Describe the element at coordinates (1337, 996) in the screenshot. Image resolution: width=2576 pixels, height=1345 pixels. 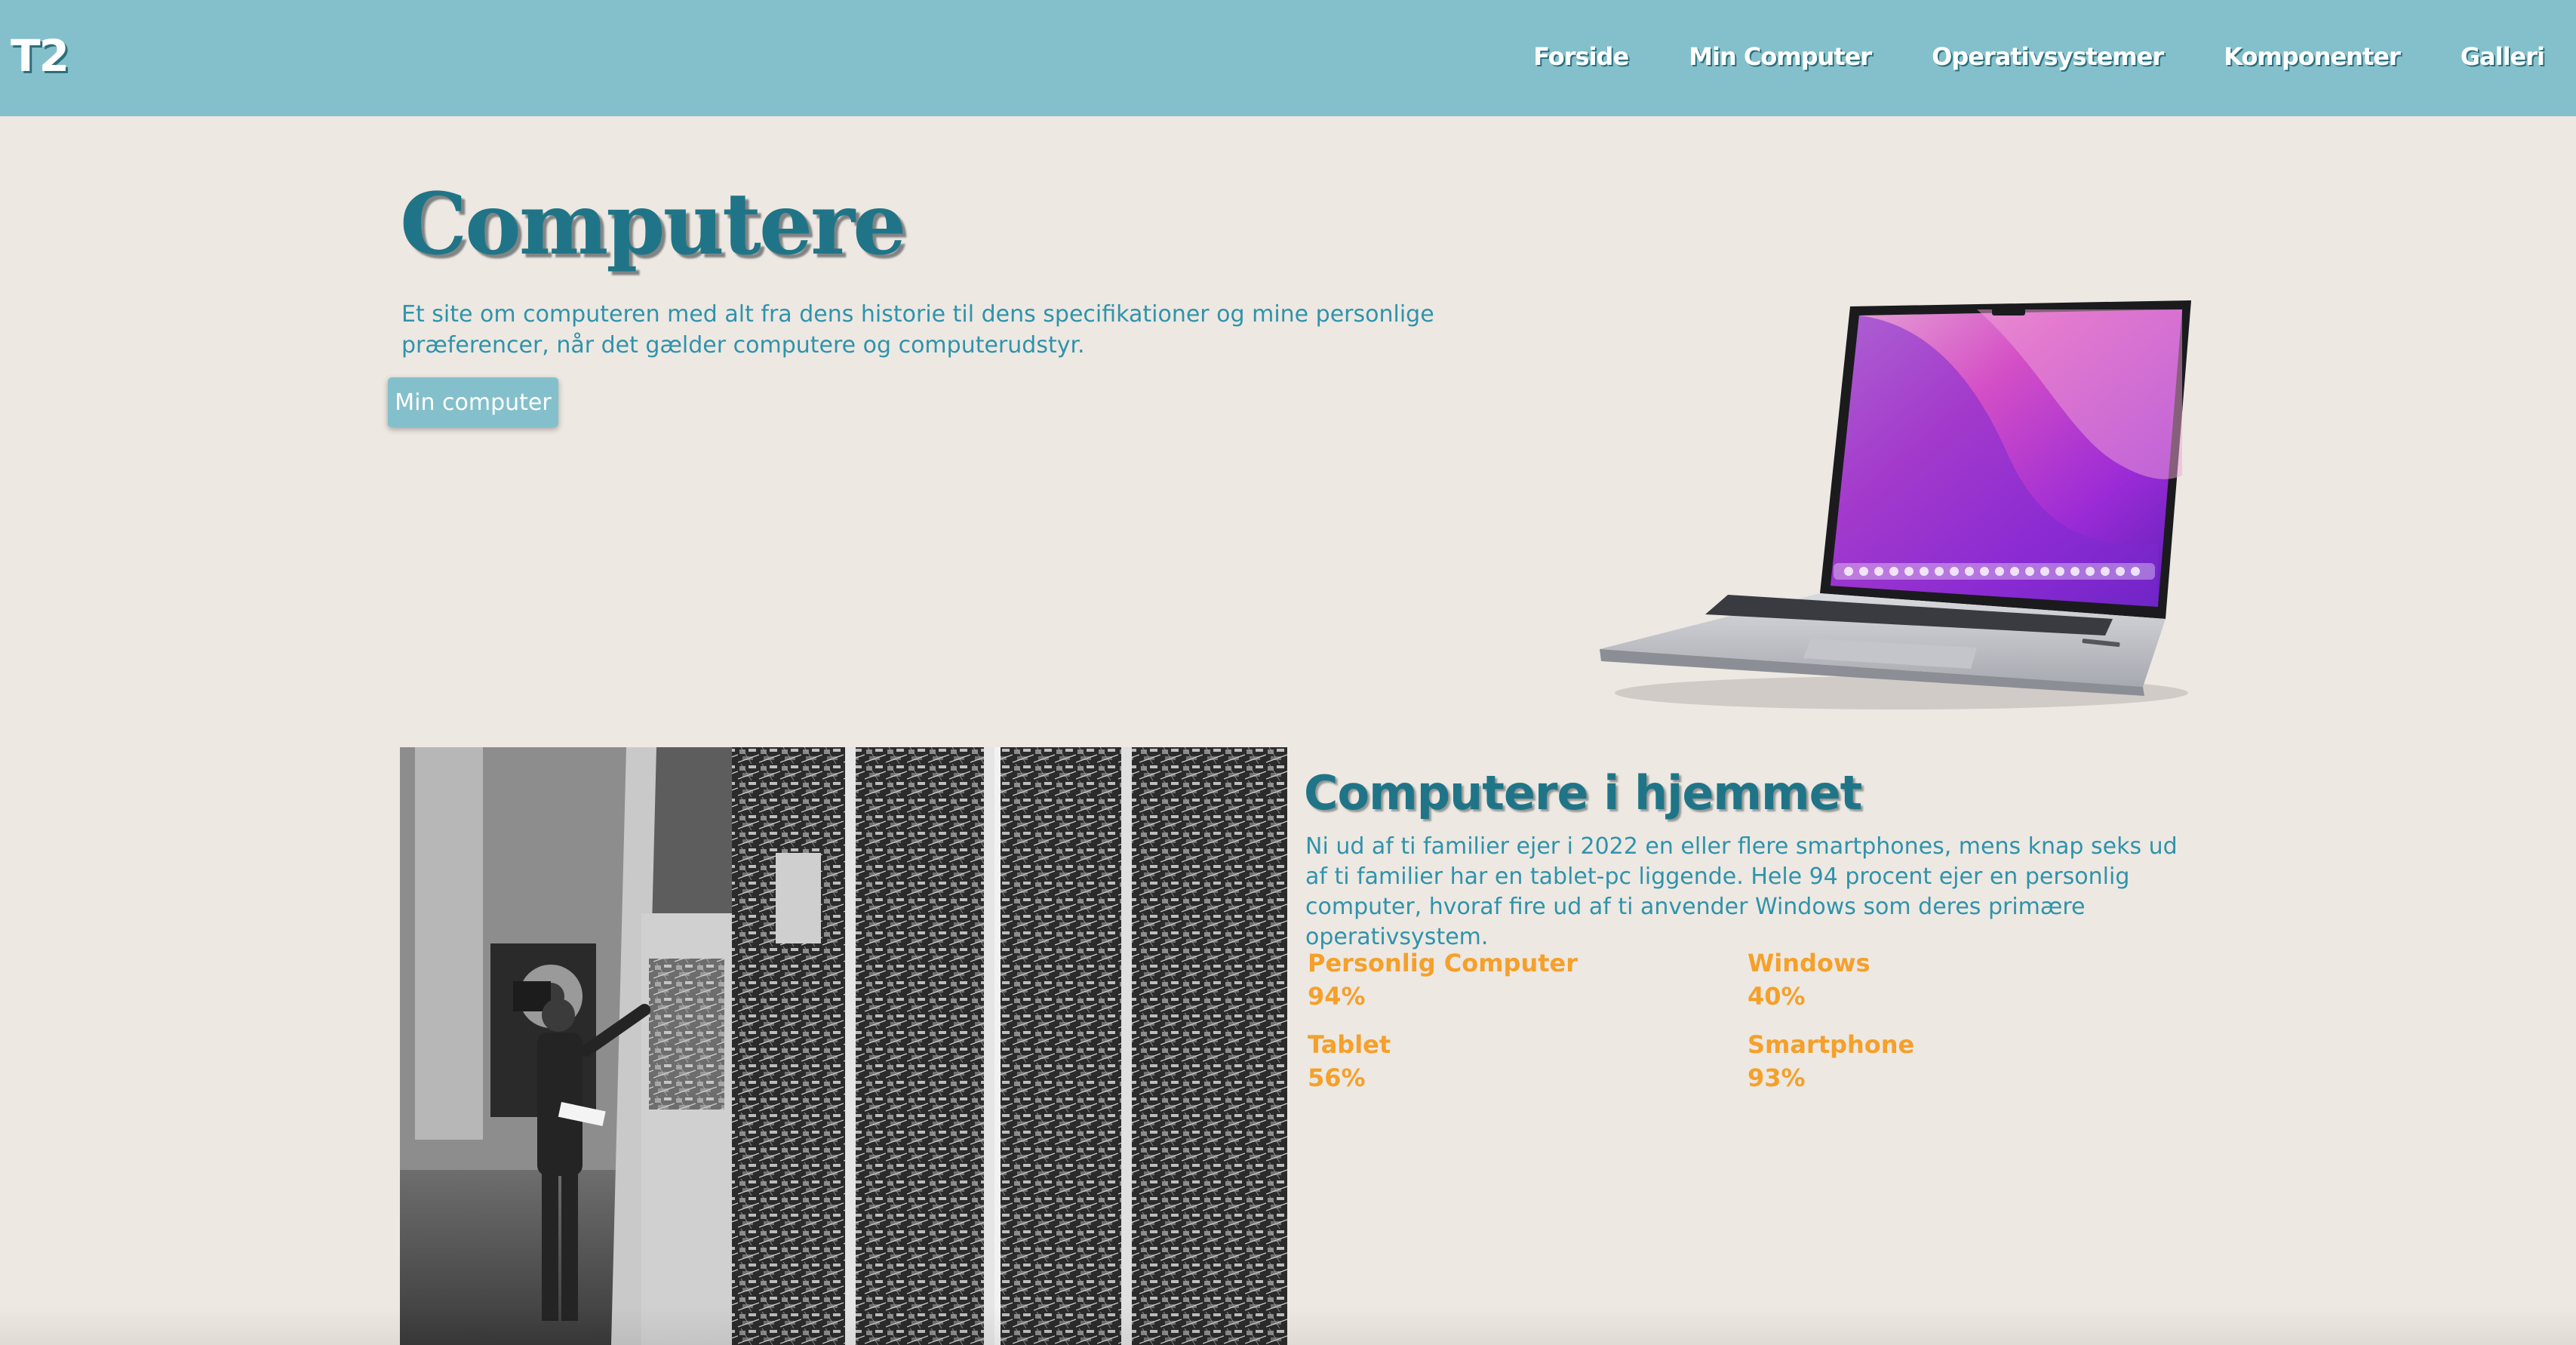
I see `stat-value: 94%` at that location.